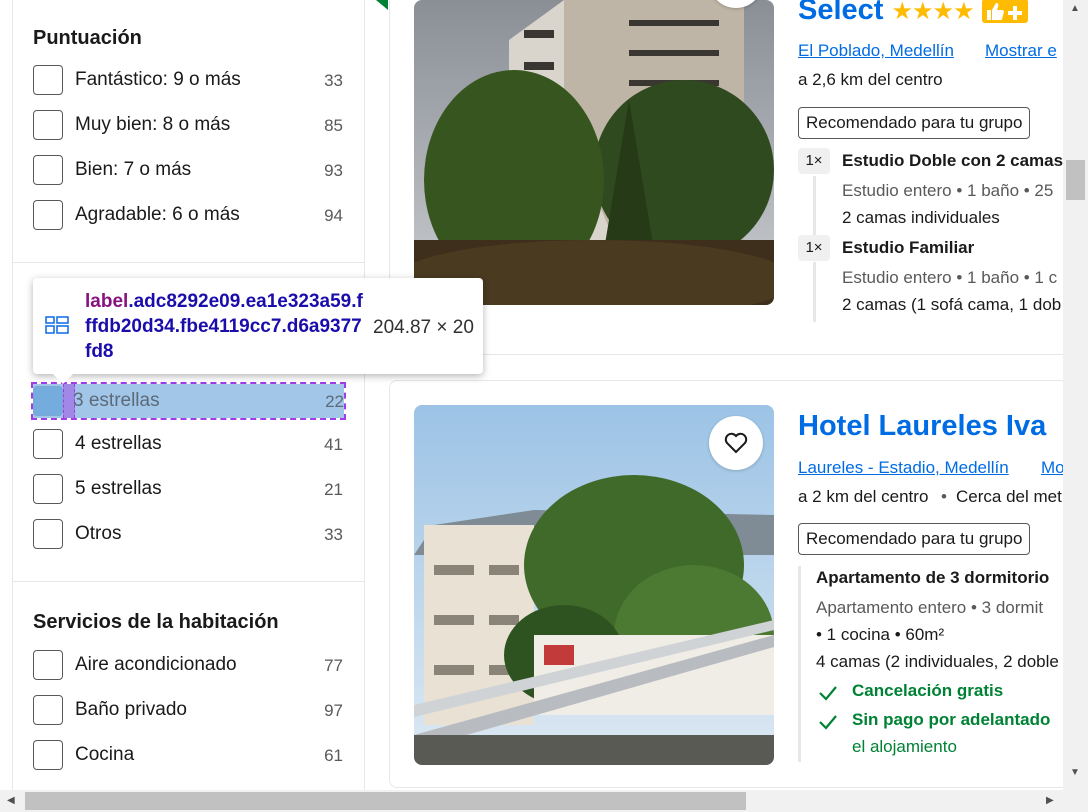  I want to click on room-details: Estudio entero • 1 baño • 1 c, so click(950, 277).